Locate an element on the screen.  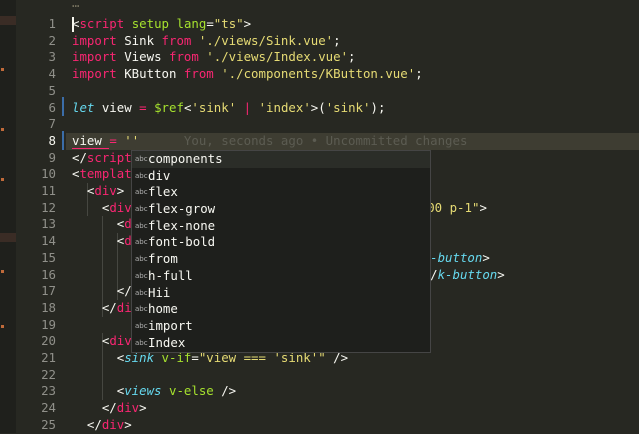
code-token: "ts" is located at coordinates (228, 23).